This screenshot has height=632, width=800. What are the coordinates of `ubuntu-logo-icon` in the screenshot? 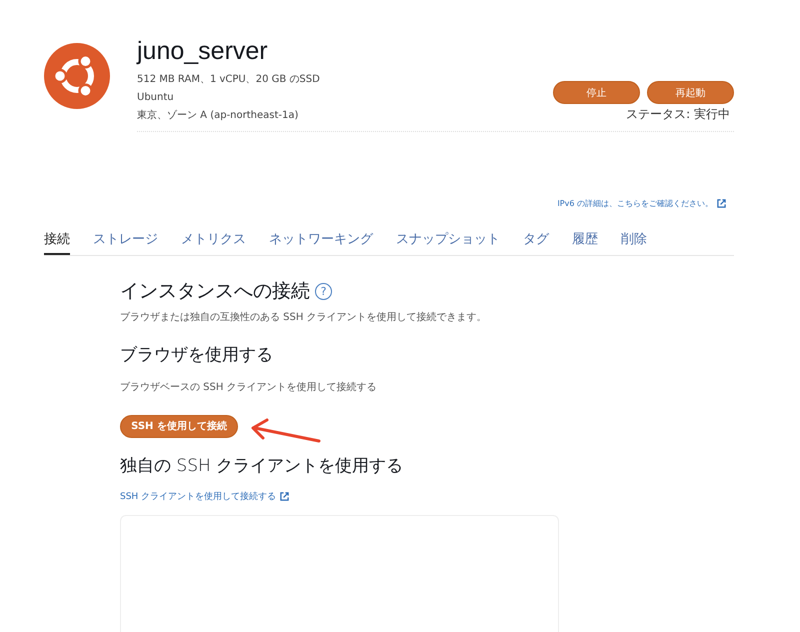 It's located at (77, 76).